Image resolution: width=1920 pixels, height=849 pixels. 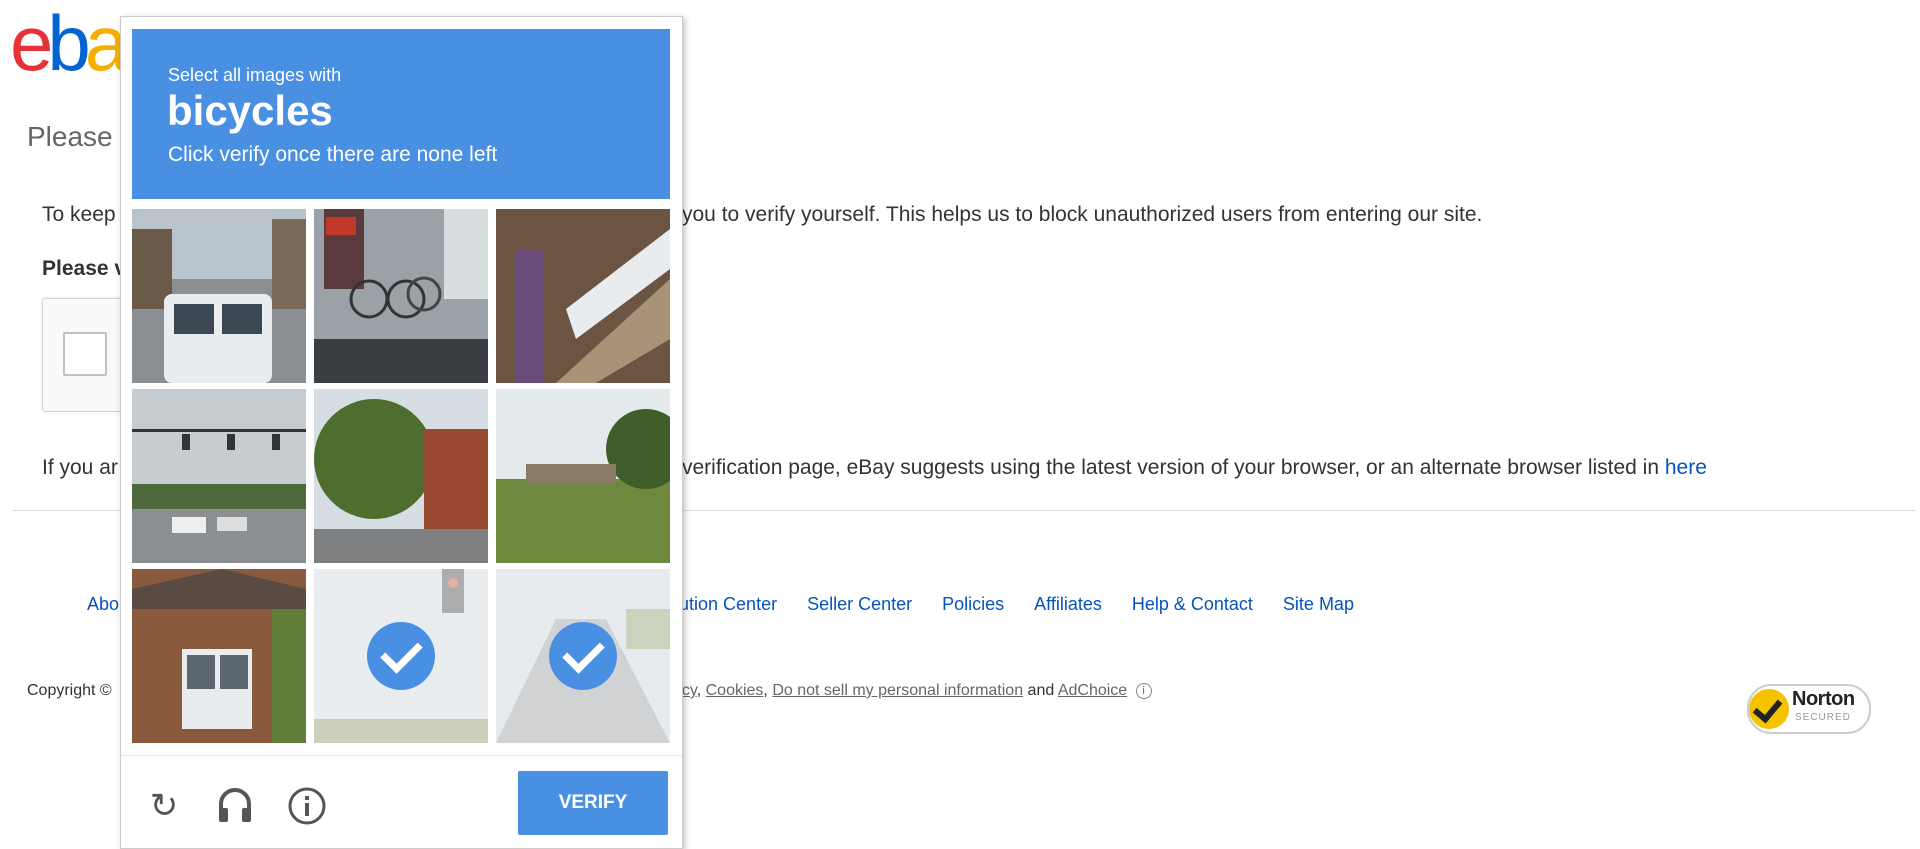 I want to click on tile-image-tree-street, so click(x=401, y=476).